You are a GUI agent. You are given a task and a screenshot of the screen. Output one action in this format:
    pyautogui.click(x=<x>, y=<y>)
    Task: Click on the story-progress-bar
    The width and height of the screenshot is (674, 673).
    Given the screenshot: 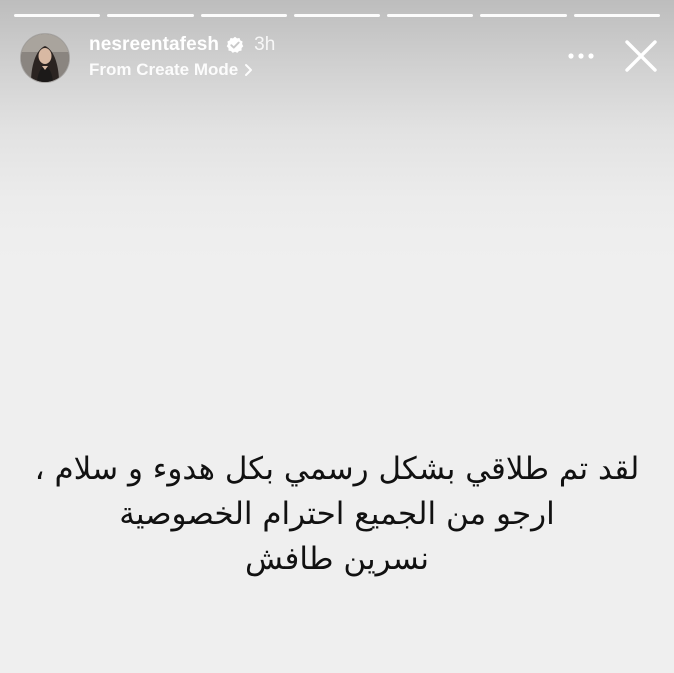 What is the action you would take?
    pyautogui.click(x=337, y=15)
    